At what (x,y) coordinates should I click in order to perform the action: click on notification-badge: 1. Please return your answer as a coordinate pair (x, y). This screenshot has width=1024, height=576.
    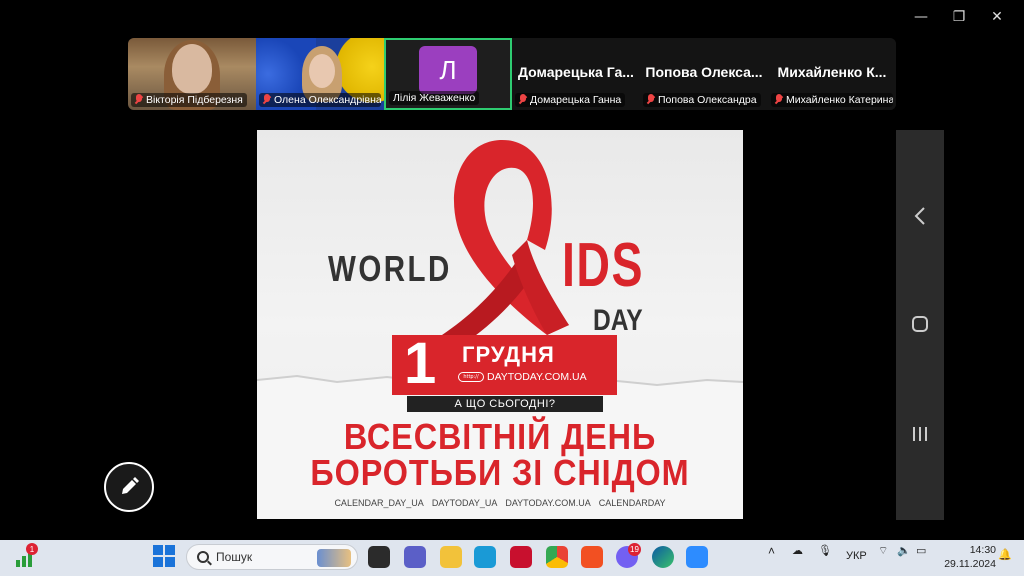
    Looking at the image, I should click on (32, 549).